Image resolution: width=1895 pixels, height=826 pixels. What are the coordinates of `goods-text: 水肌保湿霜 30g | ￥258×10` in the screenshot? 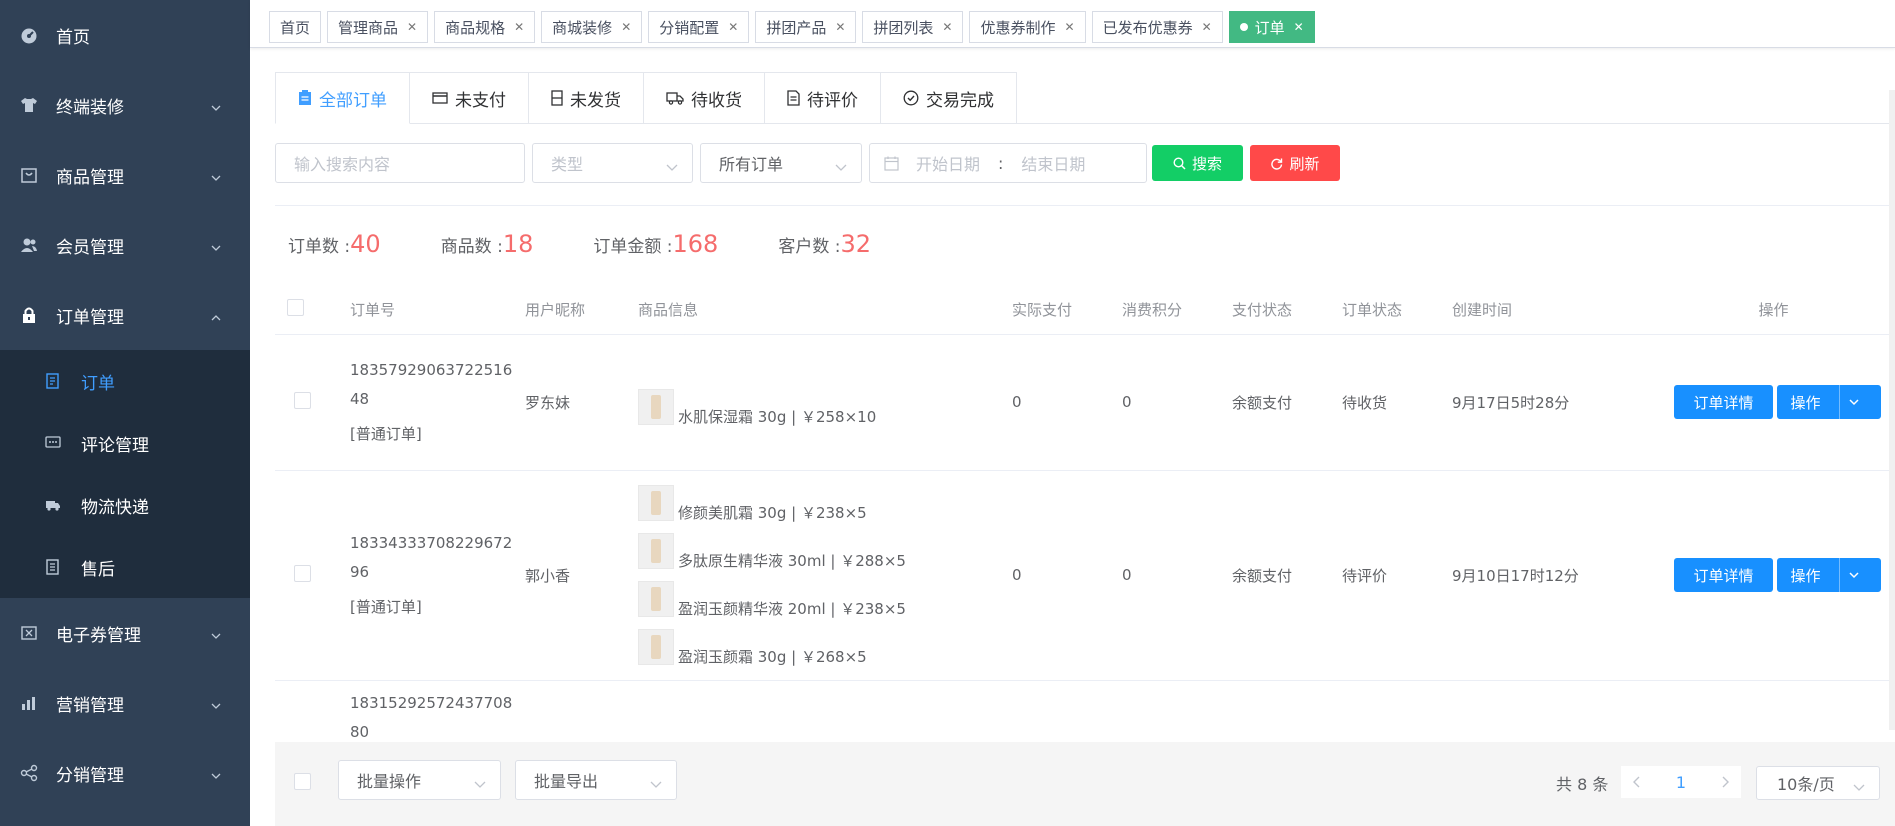 It's located at (777, 416).